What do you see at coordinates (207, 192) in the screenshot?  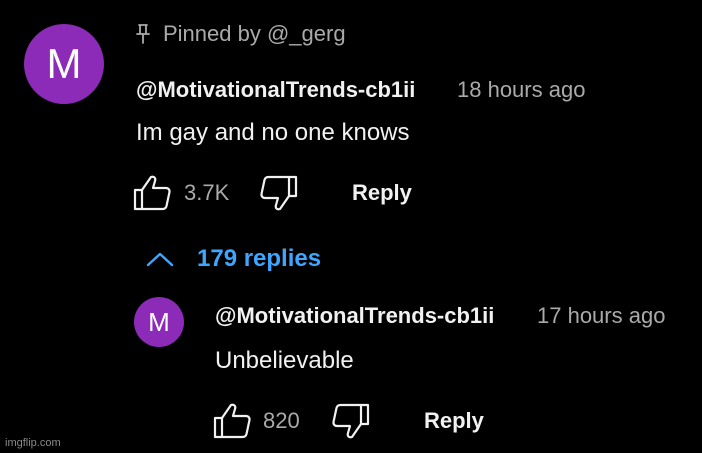 I see `like-count: 3.7K` at bounding box center [207, 192].